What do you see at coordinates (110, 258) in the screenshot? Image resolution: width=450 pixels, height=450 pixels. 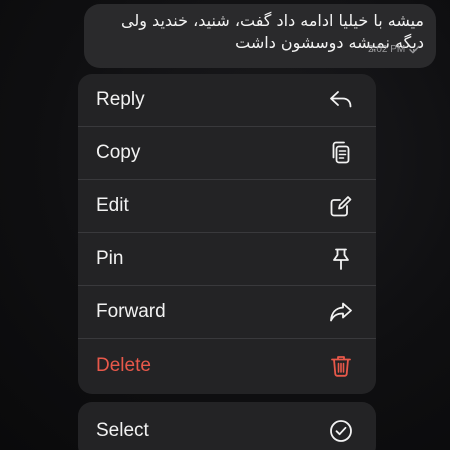 I see `menu-item-label: Pin` at bounding box center [110, 258].